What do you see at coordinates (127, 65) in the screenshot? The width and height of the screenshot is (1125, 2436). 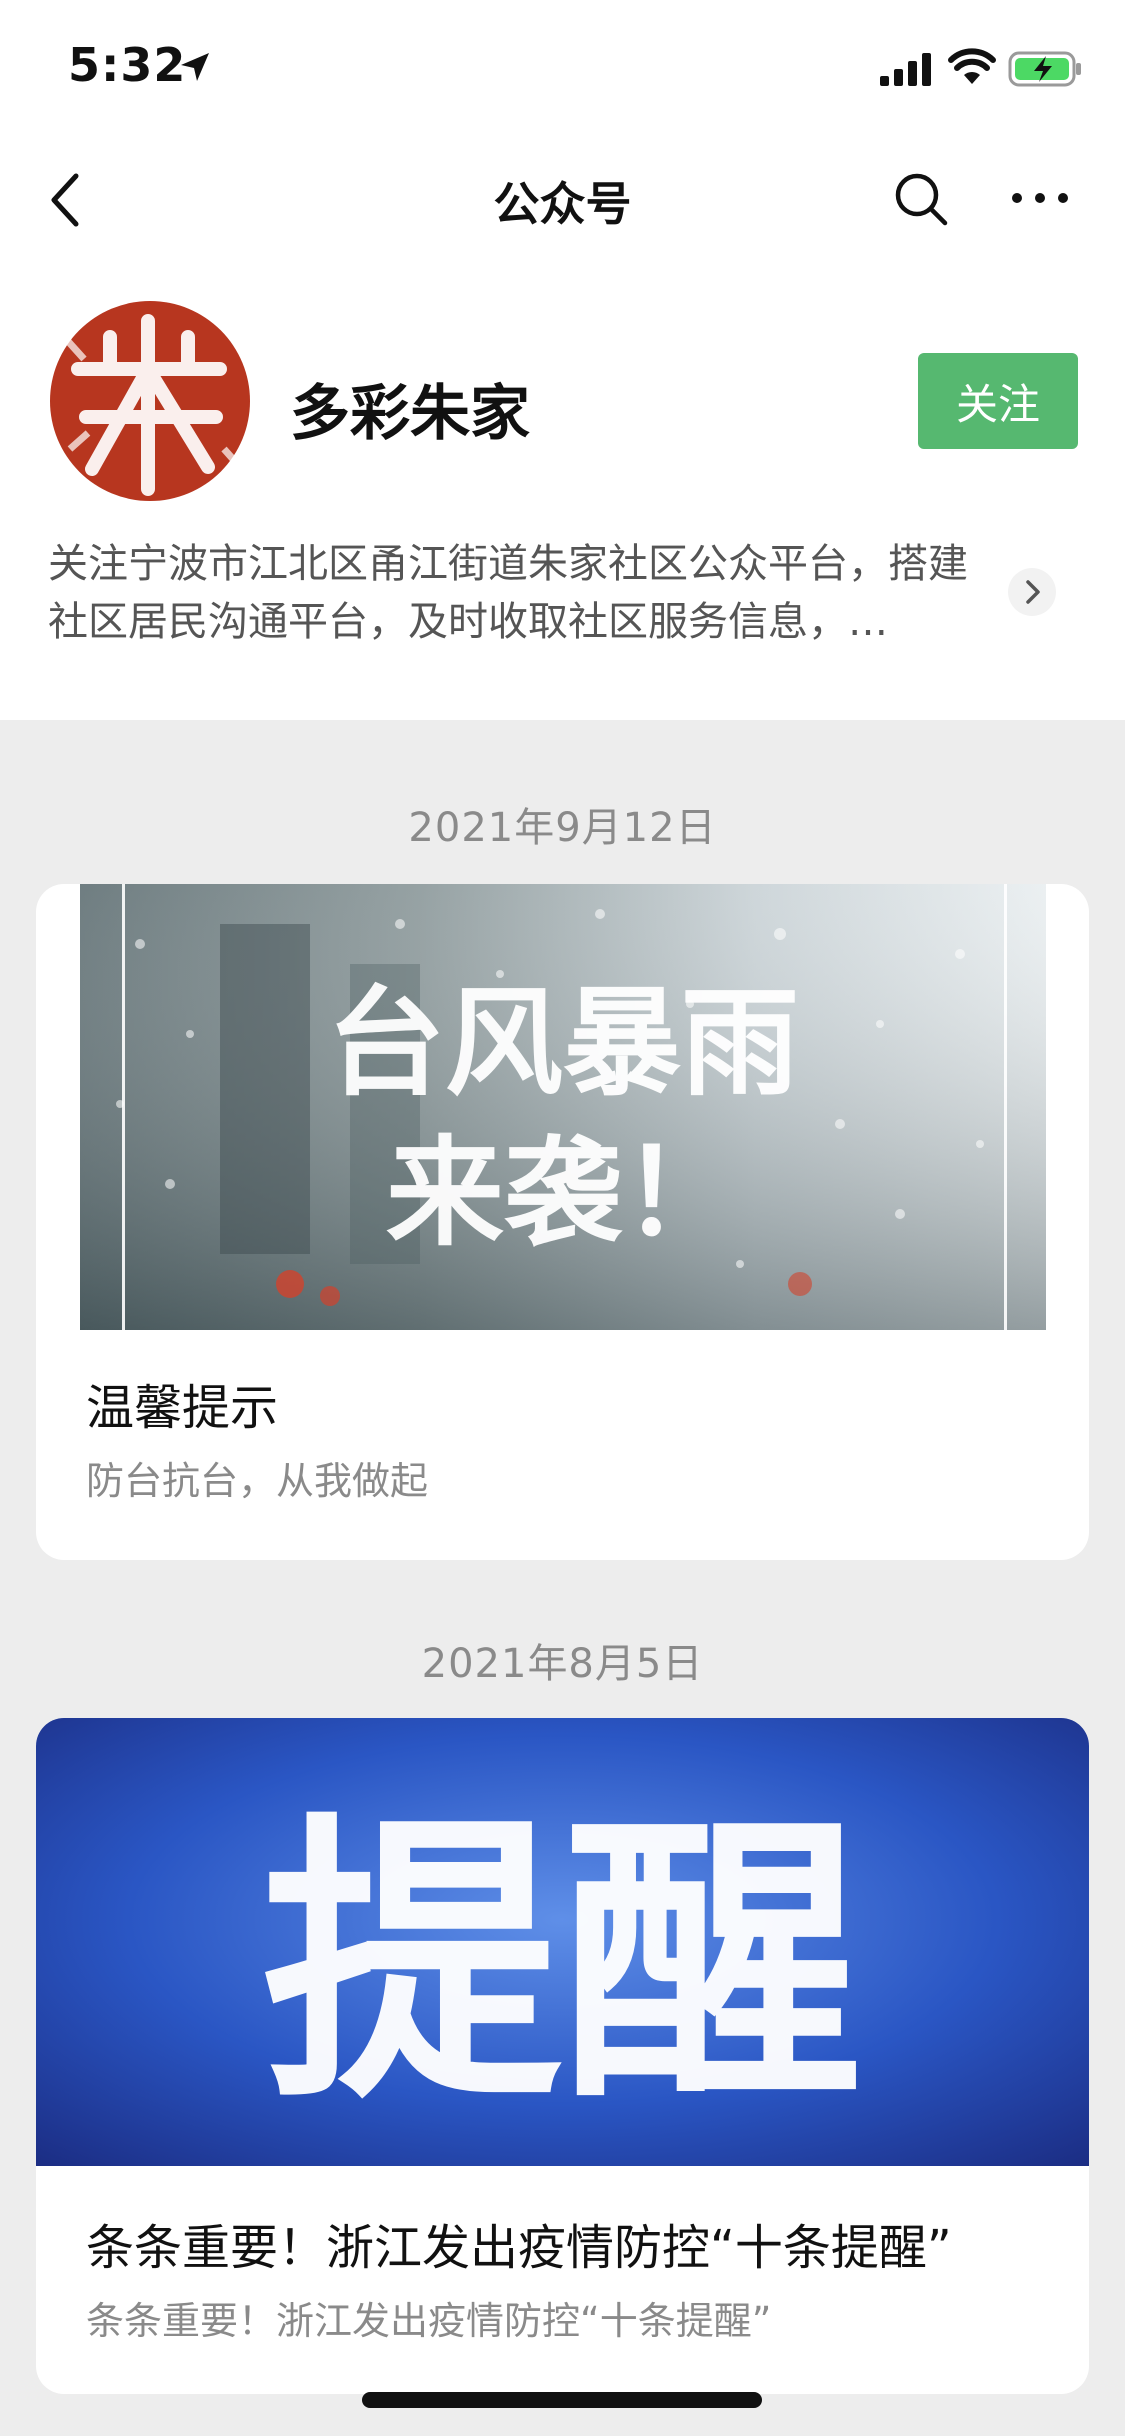 I see `status-time: 5:32` at bounding box center [127, 65].